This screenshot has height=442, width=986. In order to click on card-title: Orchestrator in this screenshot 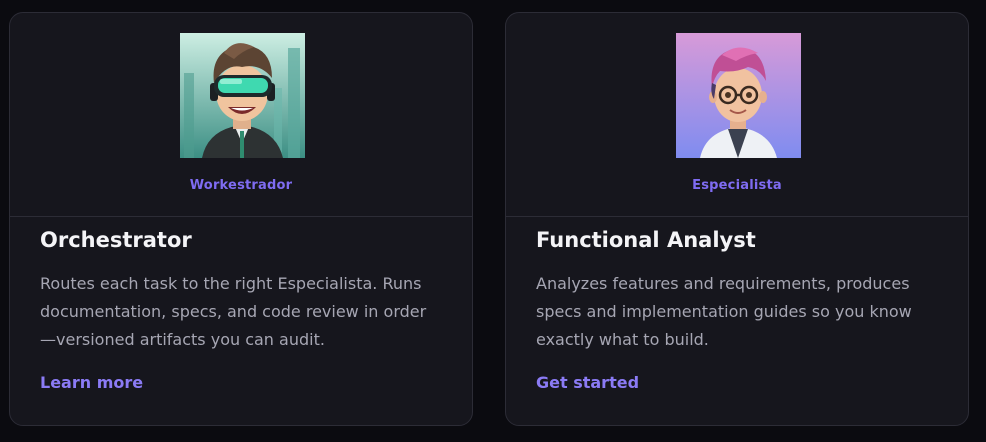, I will do `click(116, 240)`.